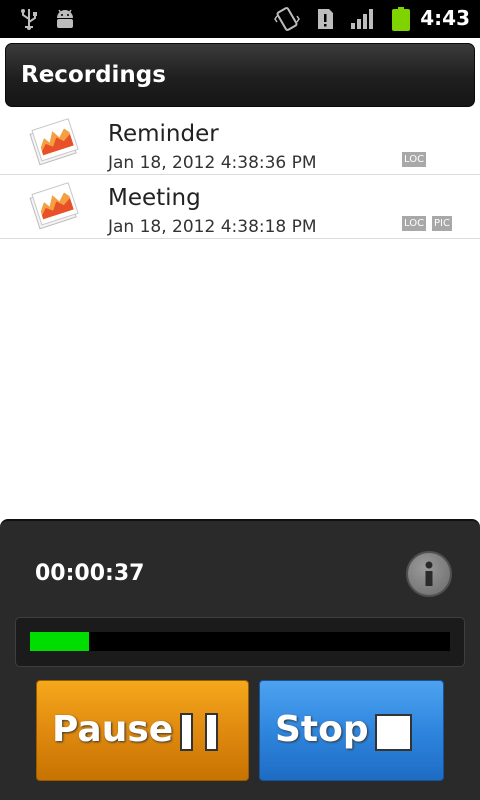  What do you see at coordinates (200, 732) in the screenshot?
I see `pause-icon` at bounding box center [200, 732].